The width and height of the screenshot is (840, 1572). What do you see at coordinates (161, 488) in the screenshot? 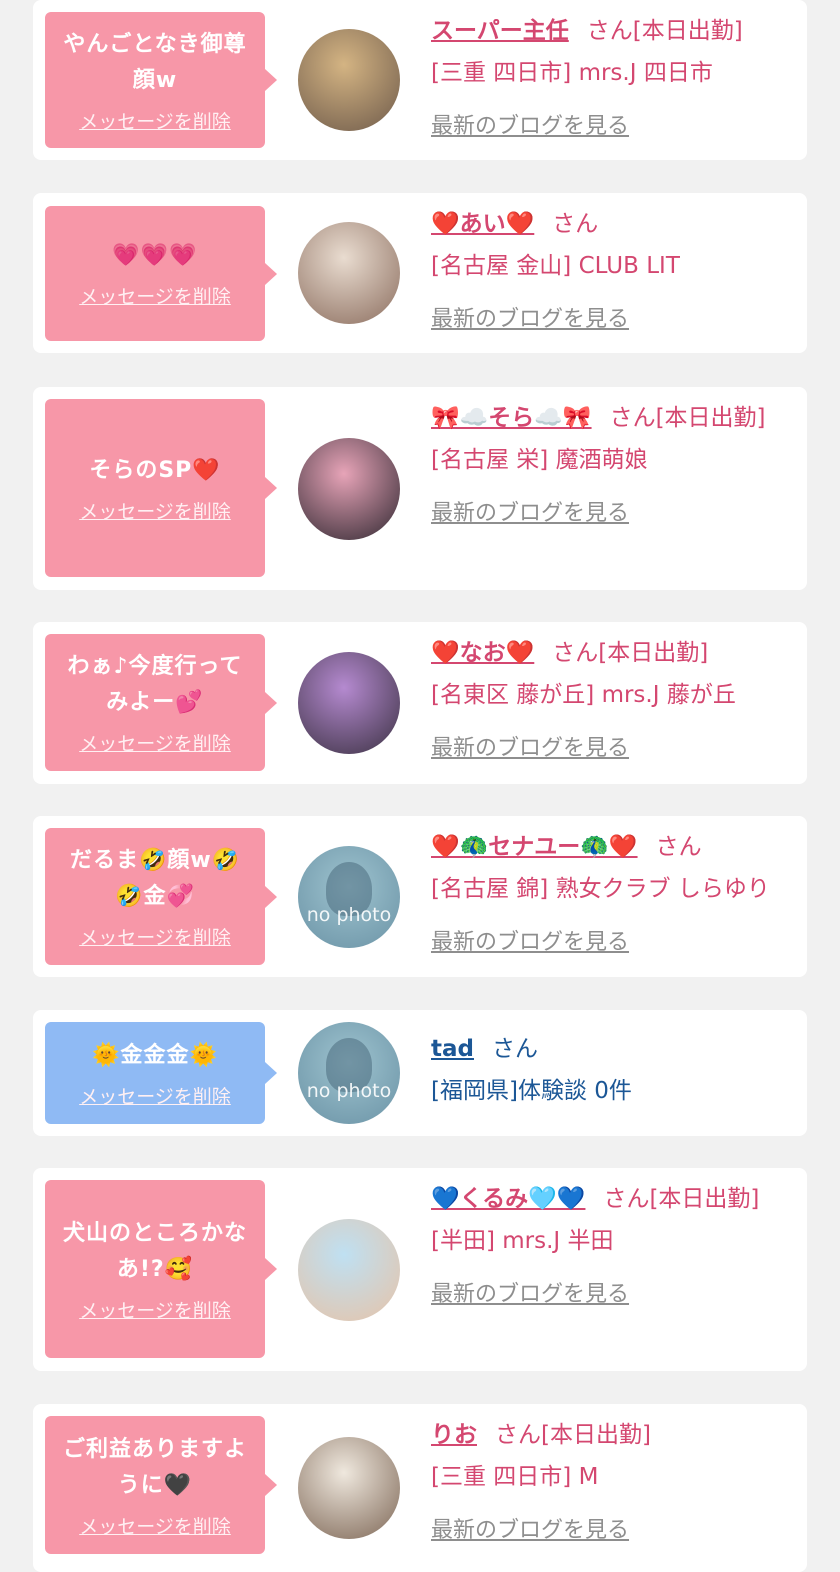
I see `message-bubble: そらのSP❤️ メッセージを削除` at bounding box center [161, 488].